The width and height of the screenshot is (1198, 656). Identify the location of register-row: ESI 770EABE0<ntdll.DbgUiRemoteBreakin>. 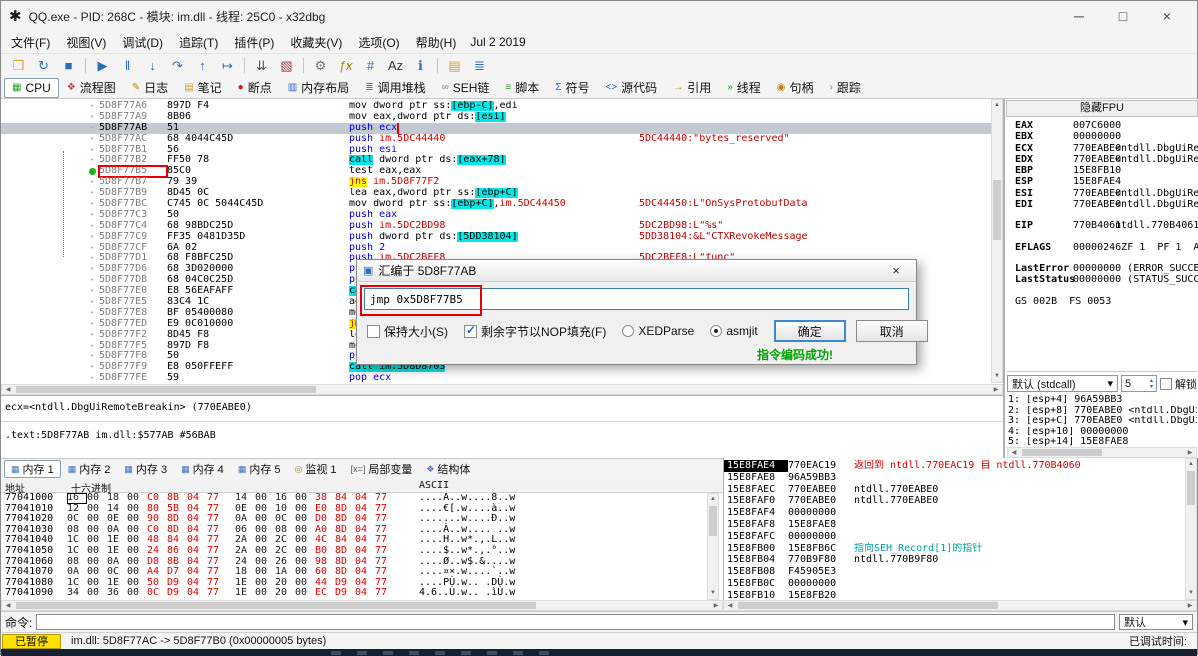
(1106, 193).